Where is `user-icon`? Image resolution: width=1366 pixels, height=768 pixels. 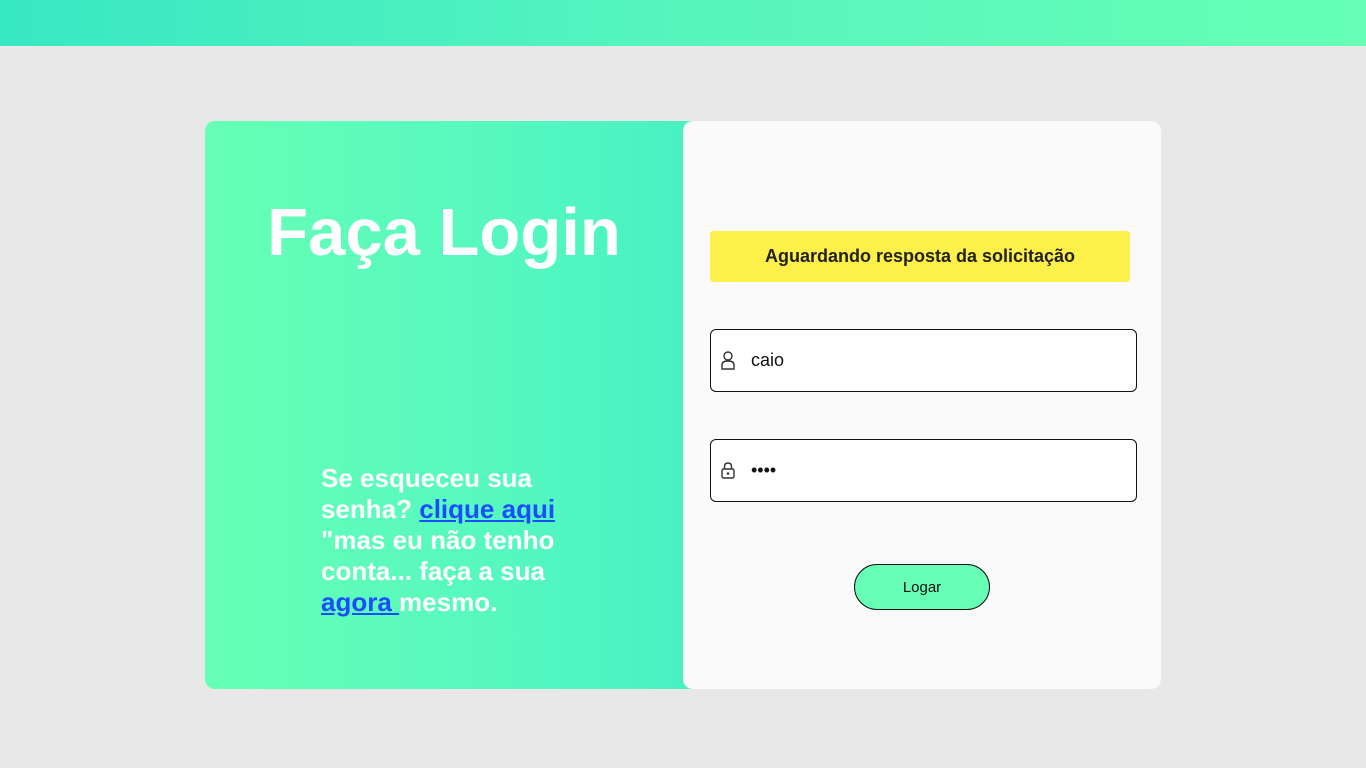 user-icon is located at coordinates (728, 361).